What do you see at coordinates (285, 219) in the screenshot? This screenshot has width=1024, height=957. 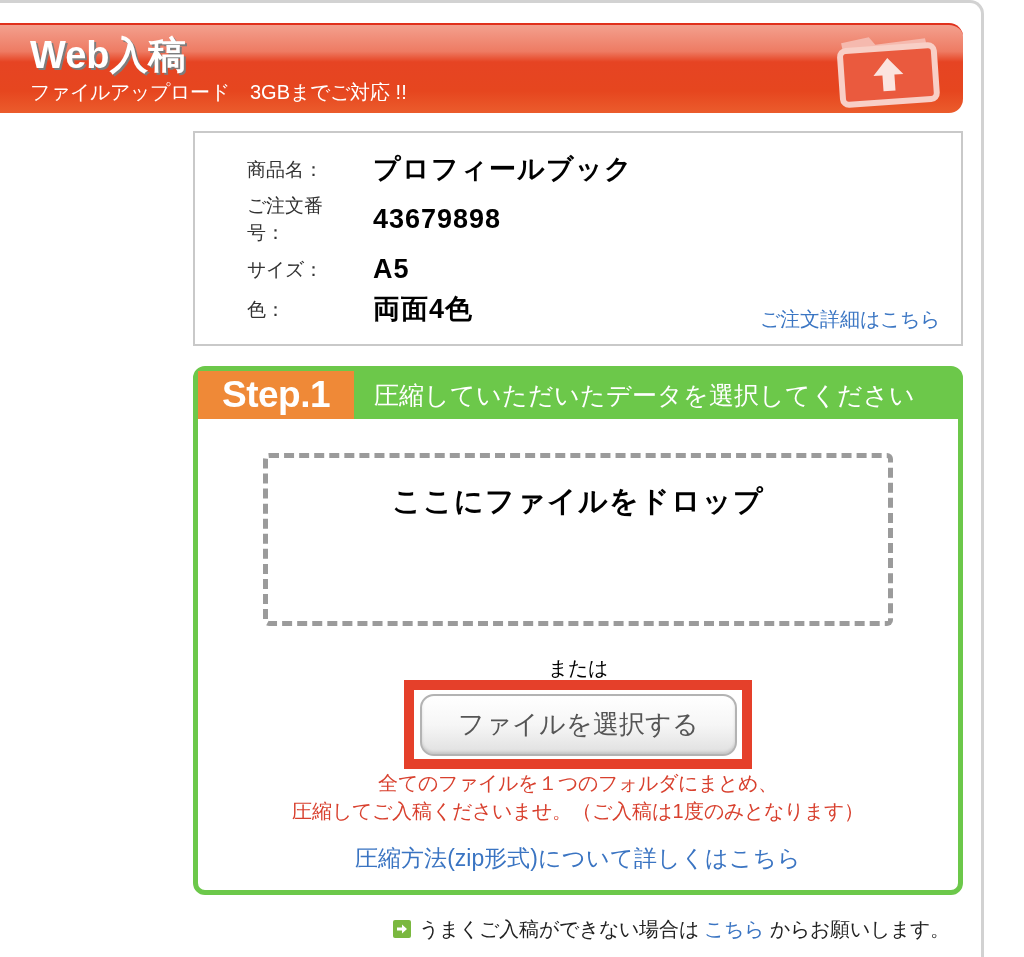 I see `field-label: ご注文番号：` at bounding box center [285, 219].